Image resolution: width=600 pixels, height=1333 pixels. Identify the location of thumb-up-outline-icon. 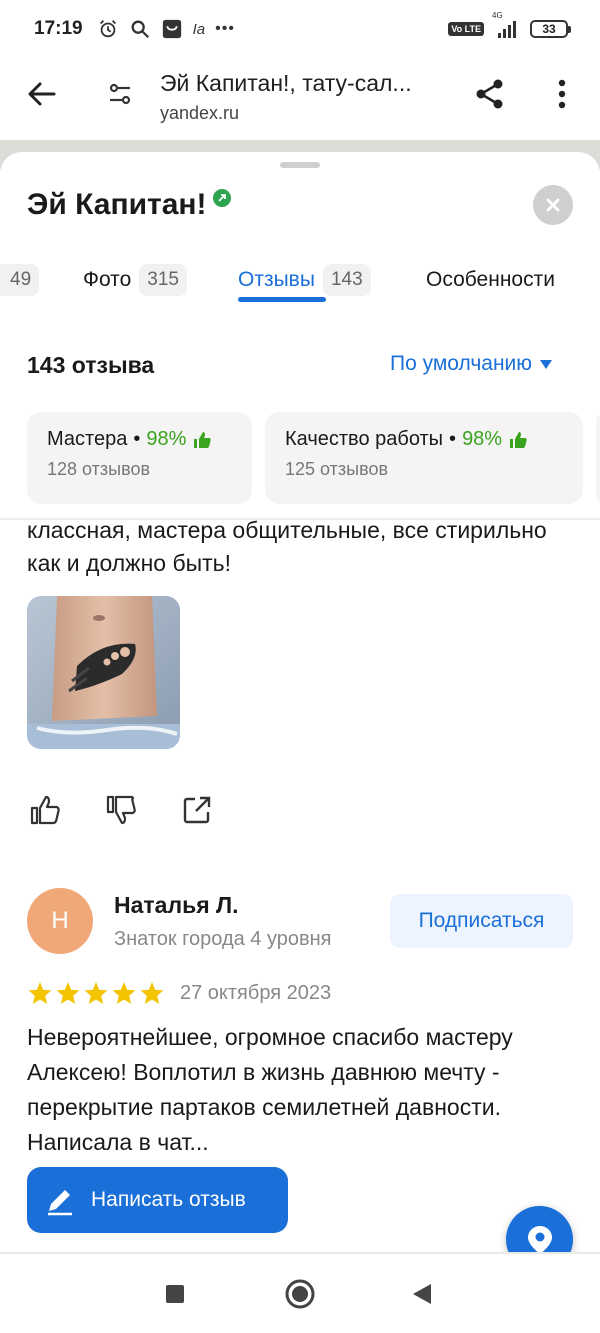
(45, 810).